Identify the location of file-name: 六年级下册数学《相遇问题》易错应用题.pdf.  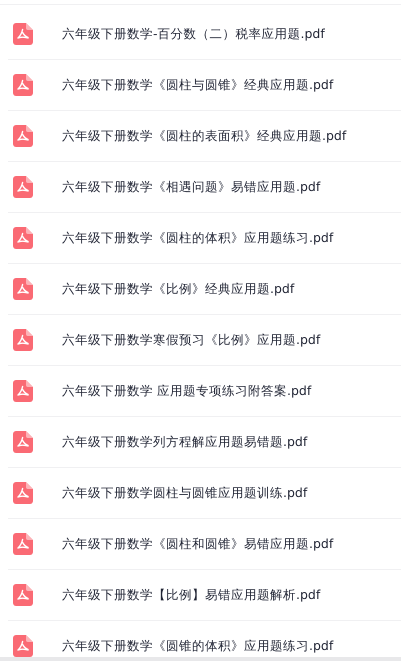
(191, 187).